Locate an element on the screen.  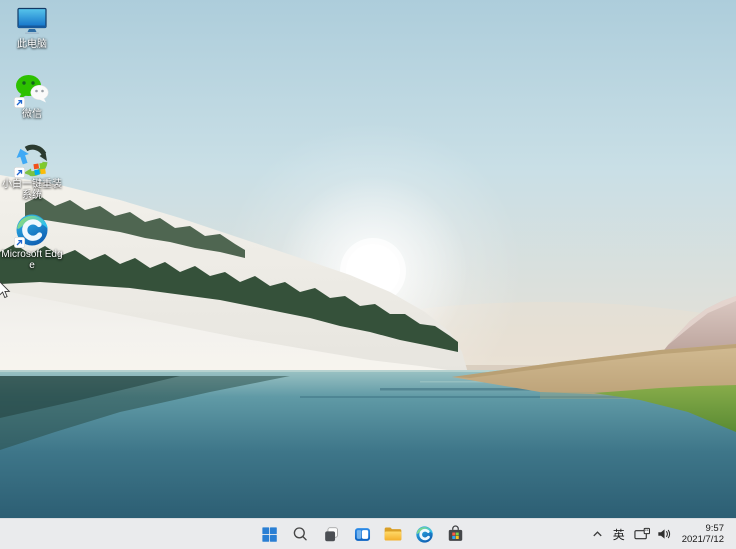
taskbar: 英 9:57 2021/7/12 is located at coordinates (368, 533).